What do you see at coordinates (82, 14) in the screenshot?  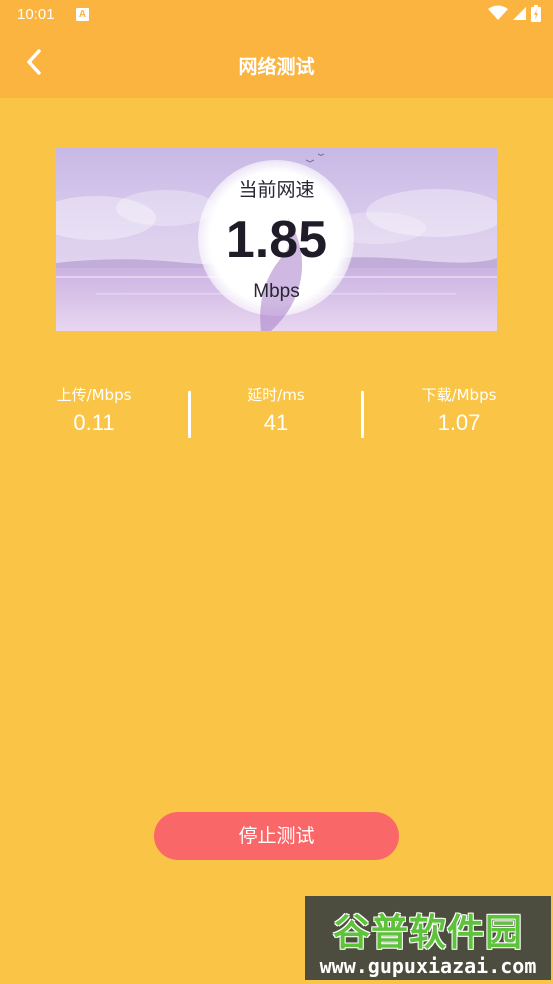 I see `a-icon: A` at bounding box center [82, 14].